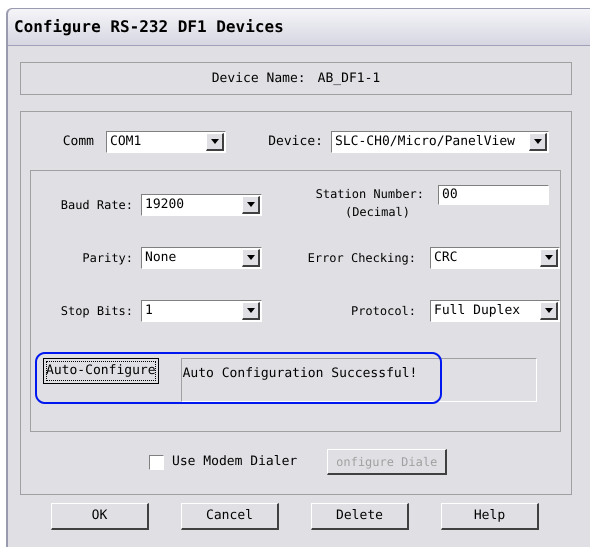 The height and width of the screenshot is (547, 590). Describe the element at coordinates (100, 516) in the screenshot. I see `dialog-button: OK` at that location.